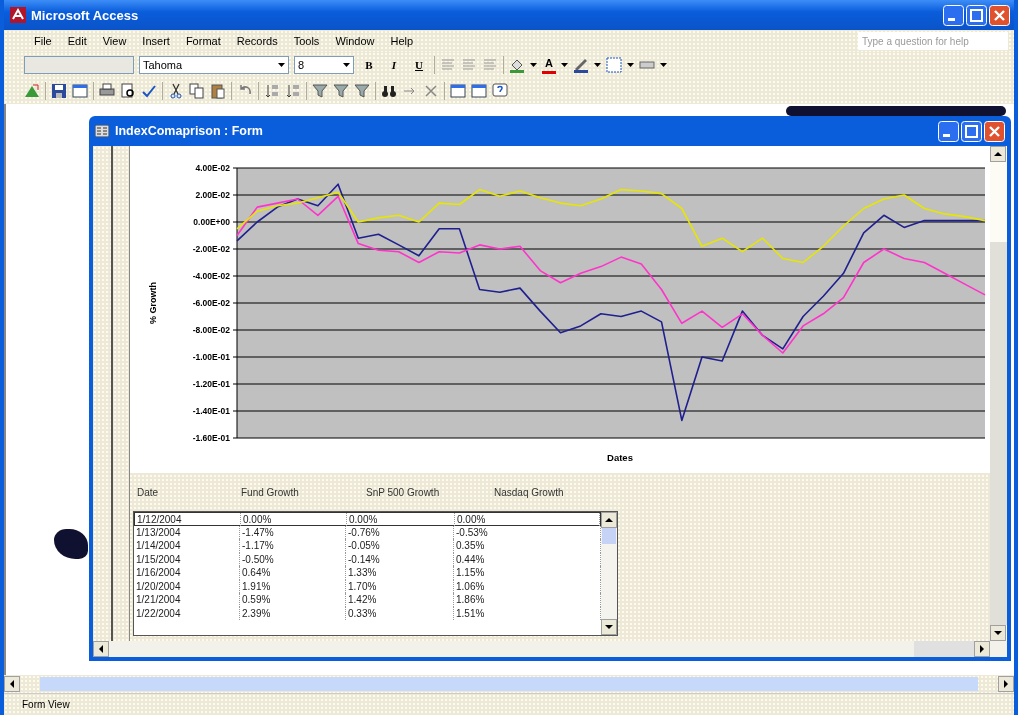 This screenshot has height=715, width=1018. Describe the element at coordinates (128, 91) in the screenshot. I see `magnifier-page-icon` at that location.